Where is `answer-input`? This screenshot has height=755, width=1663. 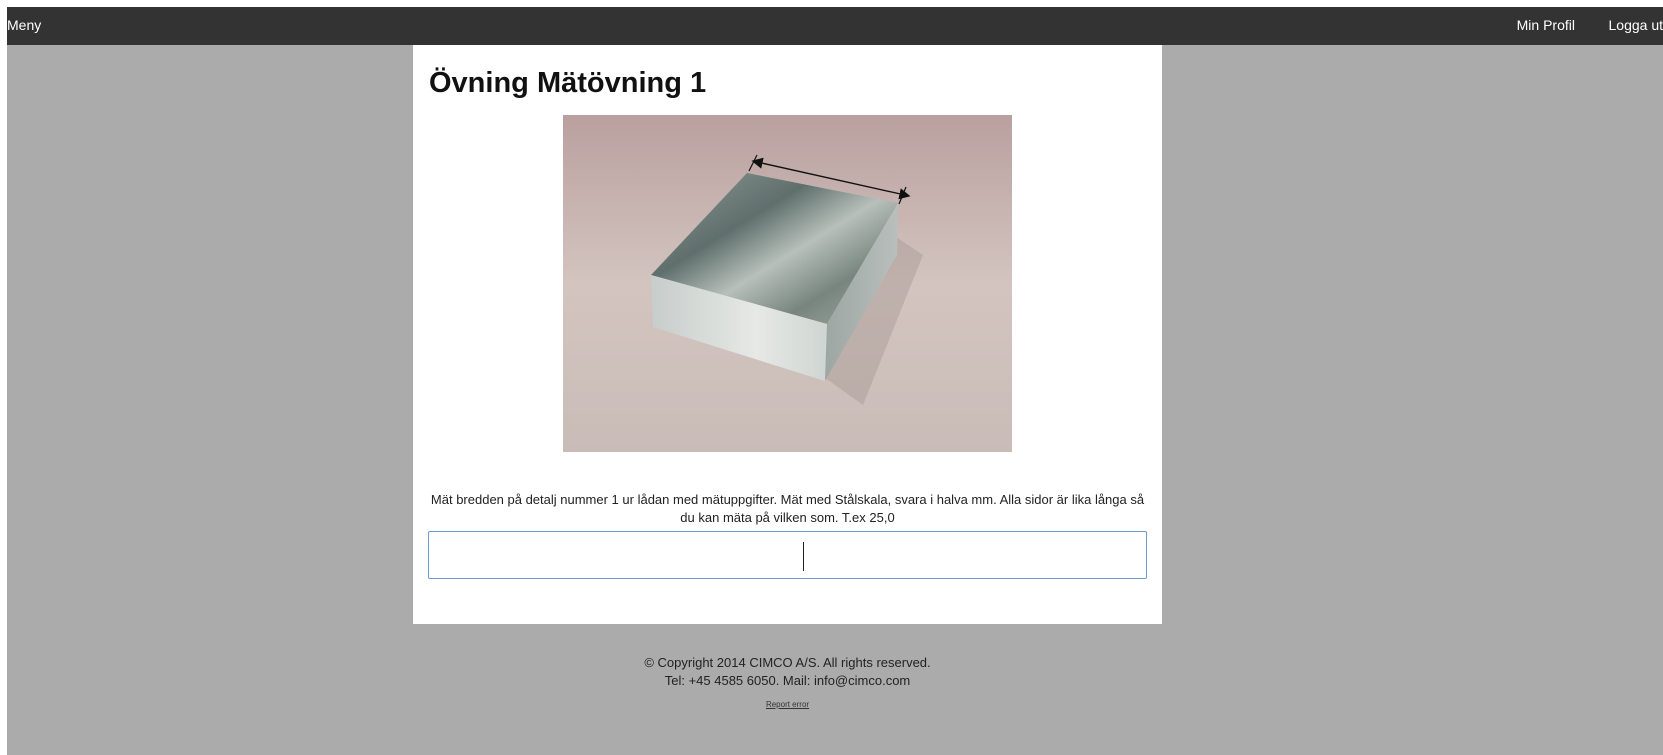 answer-input is located at coordinates (787, 555).